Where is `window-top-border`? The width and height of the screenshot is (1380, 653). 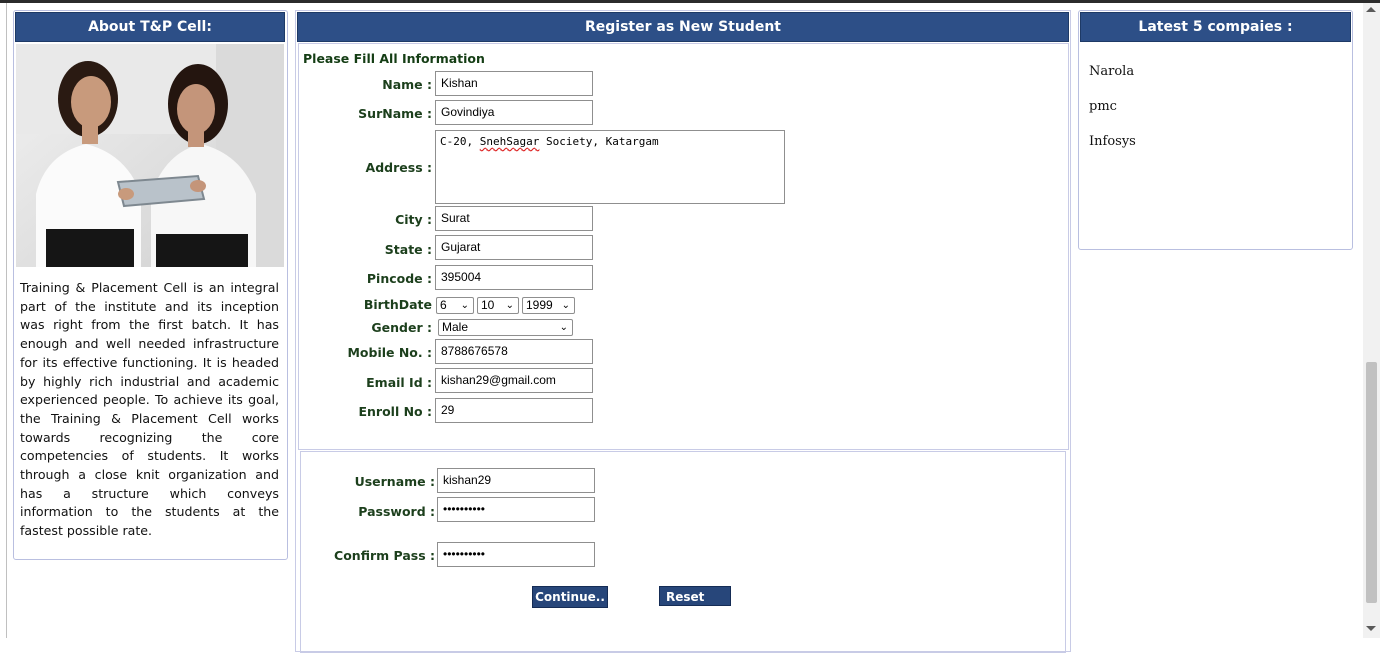 window-top-border is located at coordinates (690, 1).